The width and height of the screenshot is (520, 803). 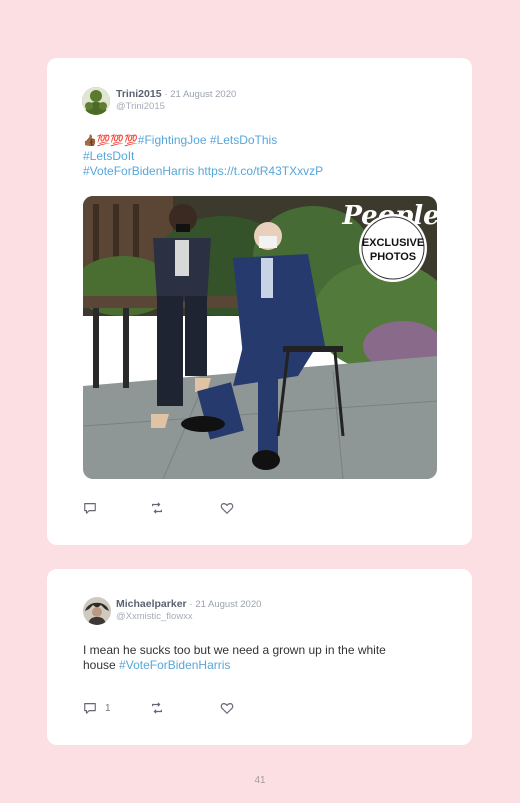 I want to click on url-link: https://t.co/tR43TXxvzP, so click(x=260, y=171).